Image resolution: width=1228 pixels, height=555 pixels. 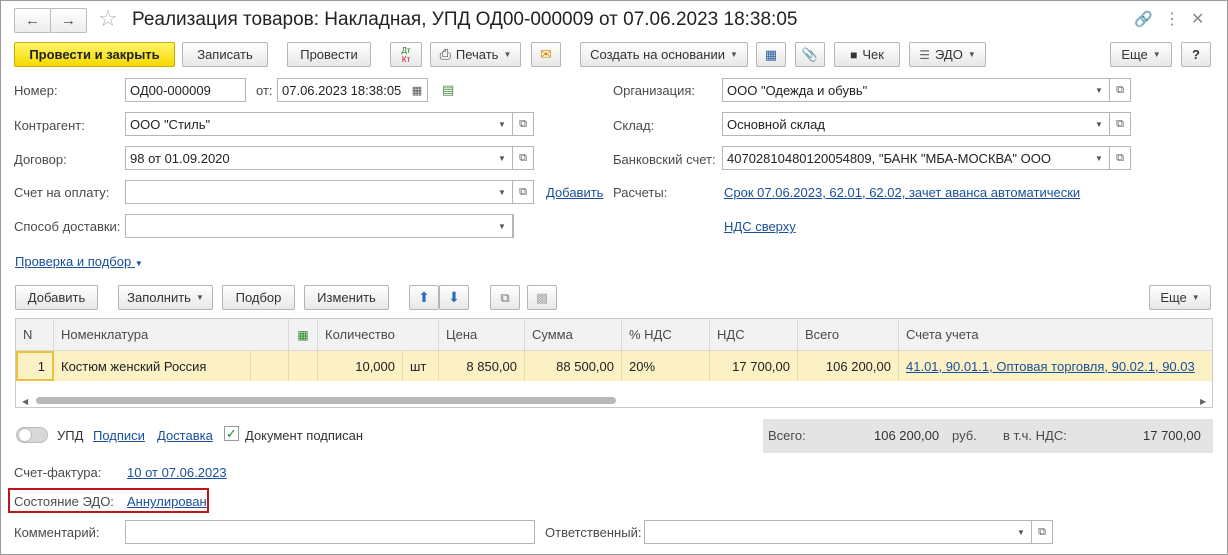 What do you see at coordinates (502, 124) in the screenshot?
I see `contractor-dropdown: ▼` at bounding box center [502, 124].